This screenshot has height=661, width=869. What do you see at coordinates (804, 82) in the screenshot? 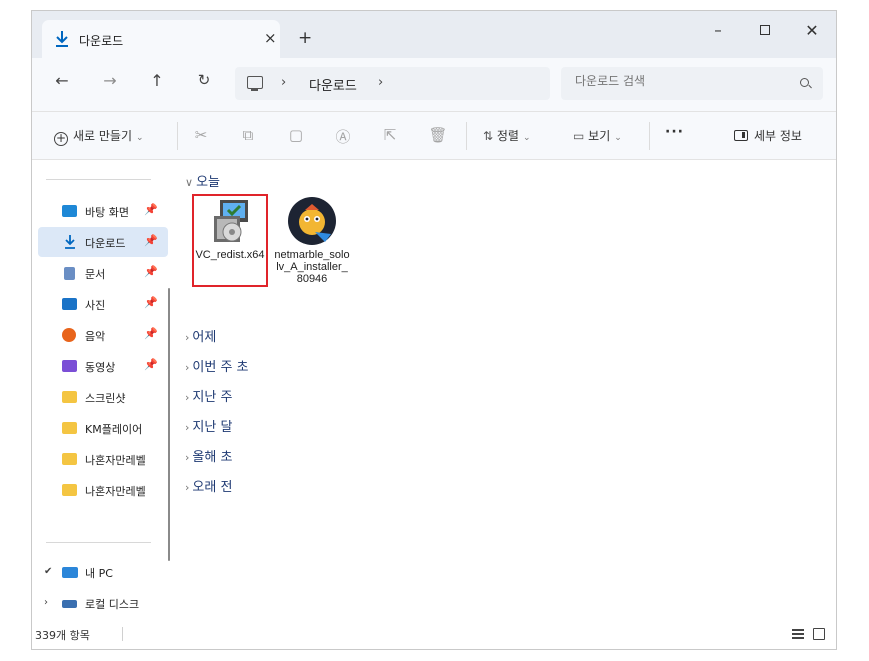
I see `search-icon` at bounding box center [804, 82].